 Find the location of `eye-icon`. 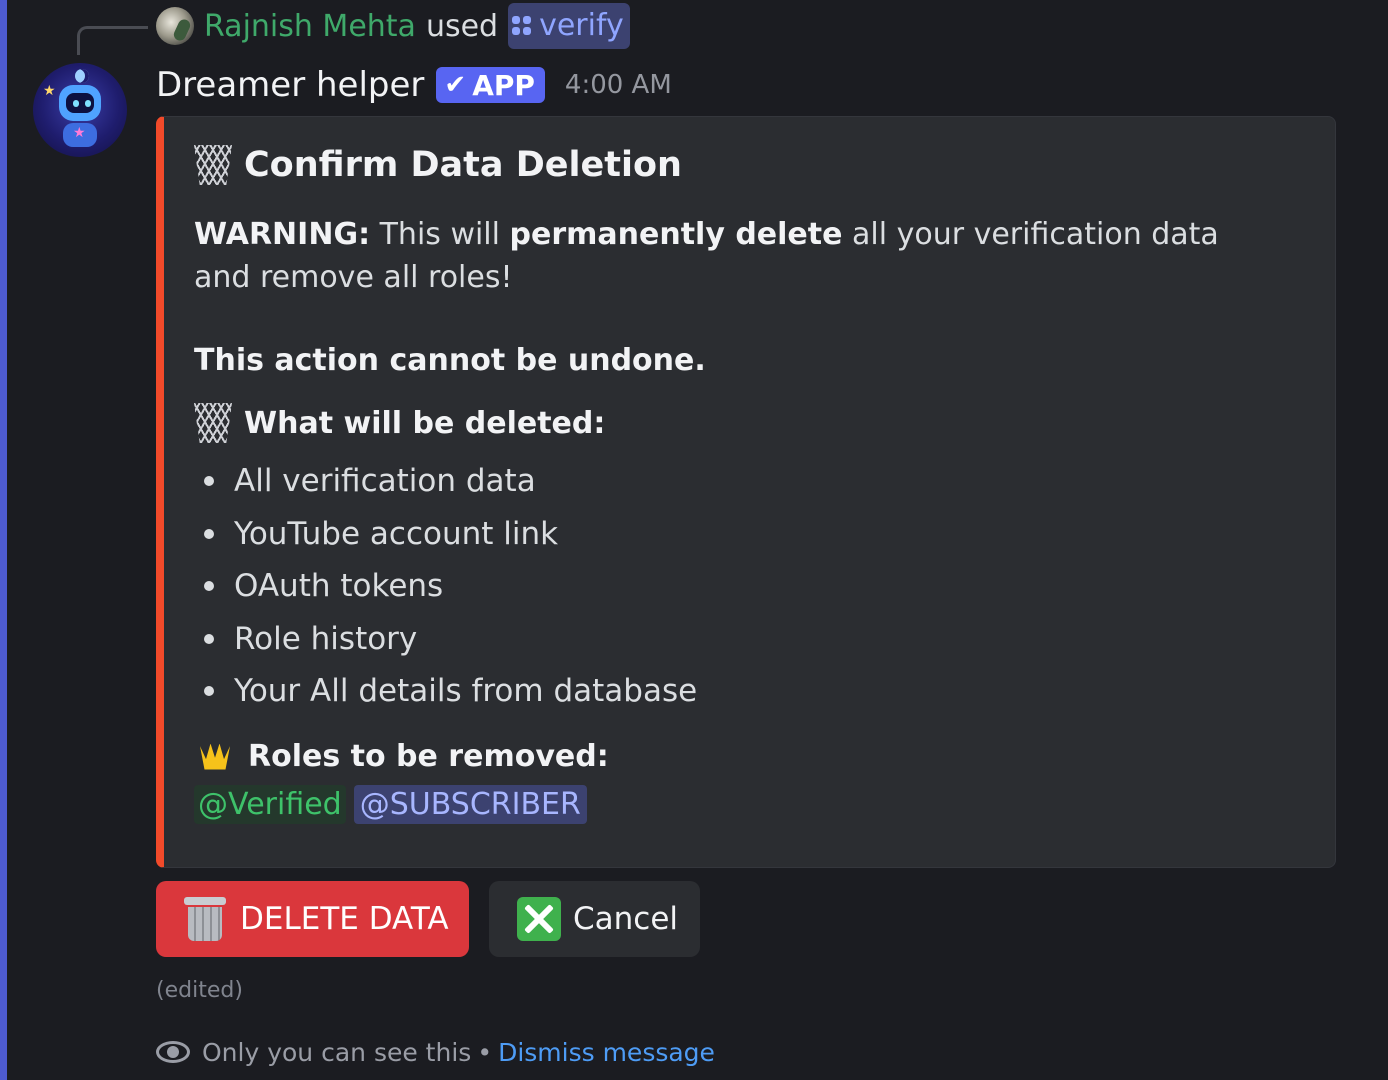

eye-icon is located at coordinates (173, 1052).